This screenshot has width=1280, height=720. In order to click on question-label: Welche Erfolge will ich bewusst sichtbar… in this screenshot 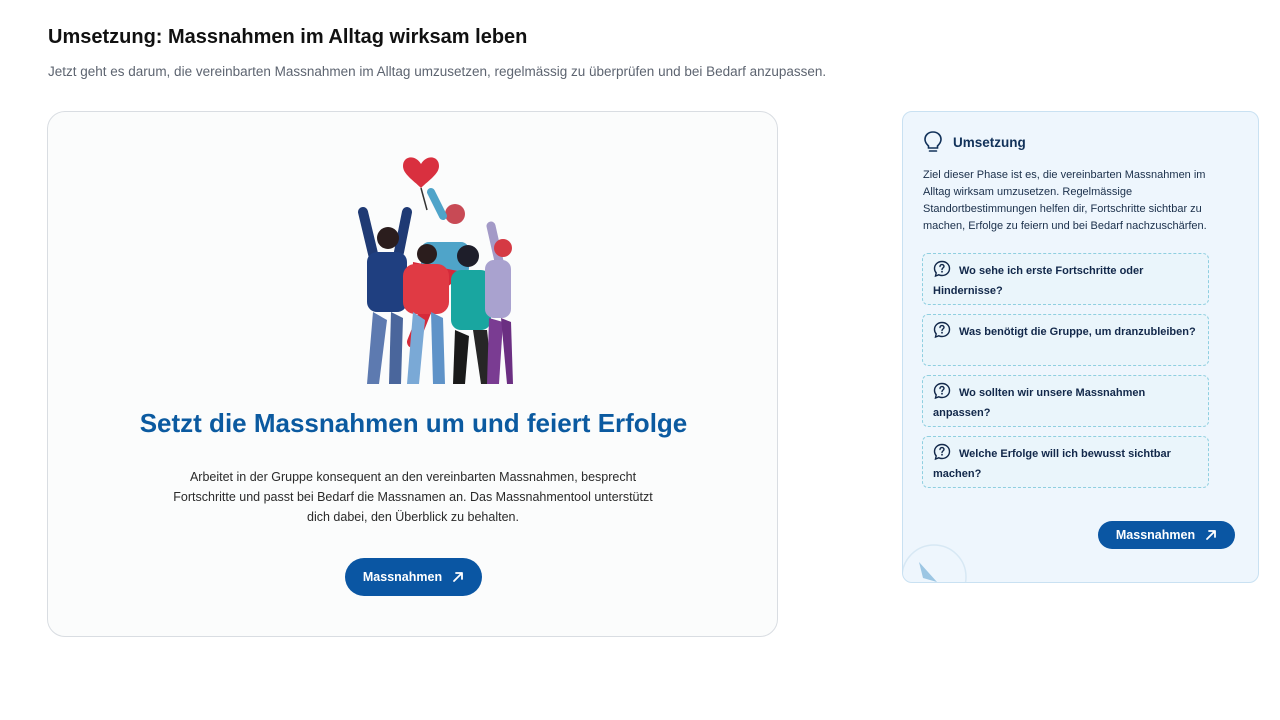, I will do `click(1052, 464)`.